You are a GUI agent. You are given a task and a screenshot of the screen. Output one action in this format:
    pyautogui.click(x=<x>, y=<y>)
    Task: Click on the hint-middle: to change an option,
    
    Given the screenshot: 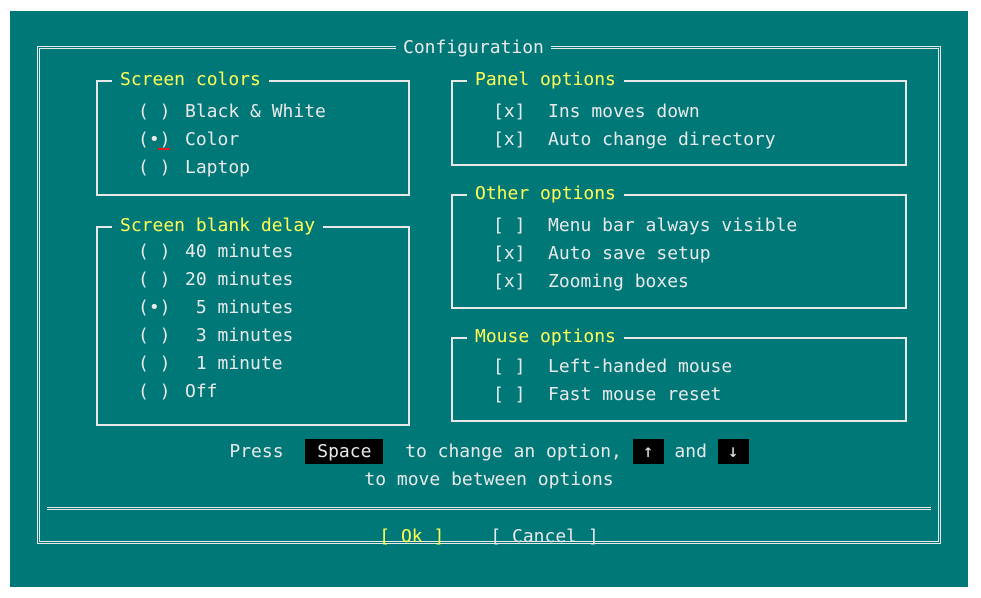 What is the action you would take?
    pyautogui.click(x=513, y=451)
    